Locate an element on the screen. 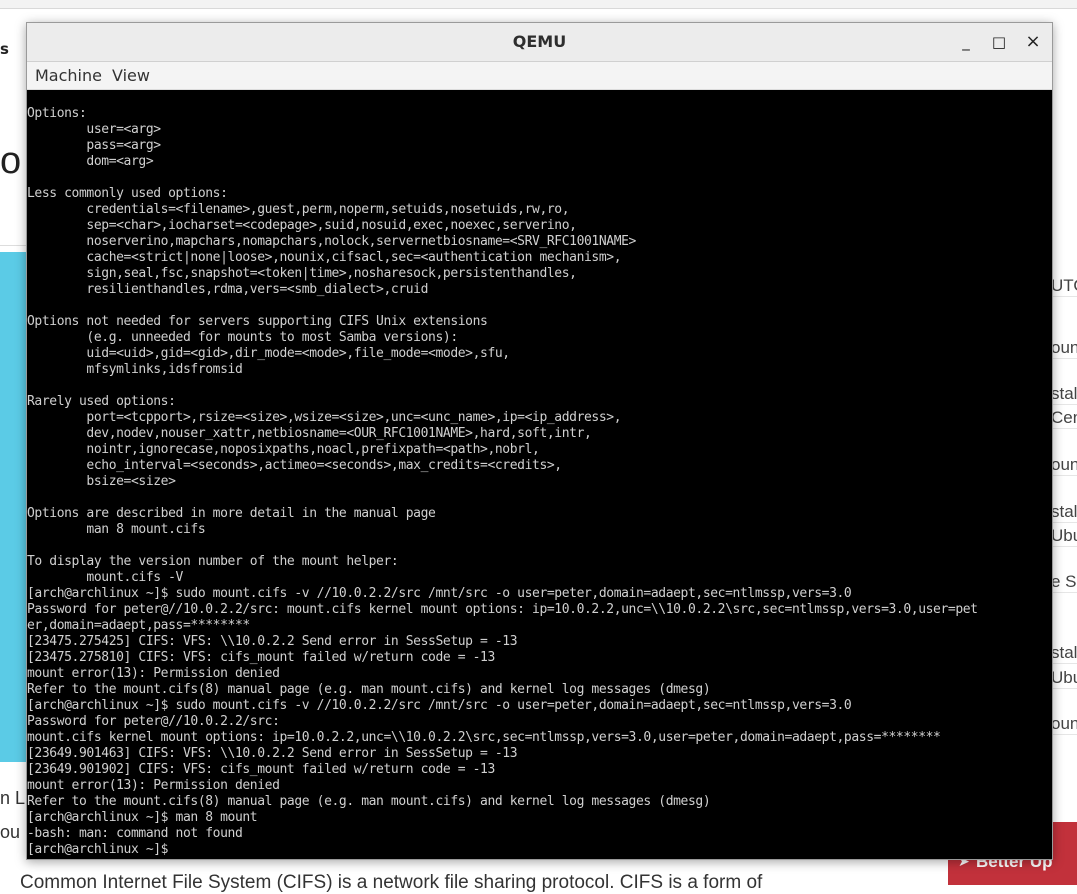 Image resolution: width=1077 pixels, height=894 pixels. window-titlebar: QEMU _ □ × is located at coordinates (539, 42).